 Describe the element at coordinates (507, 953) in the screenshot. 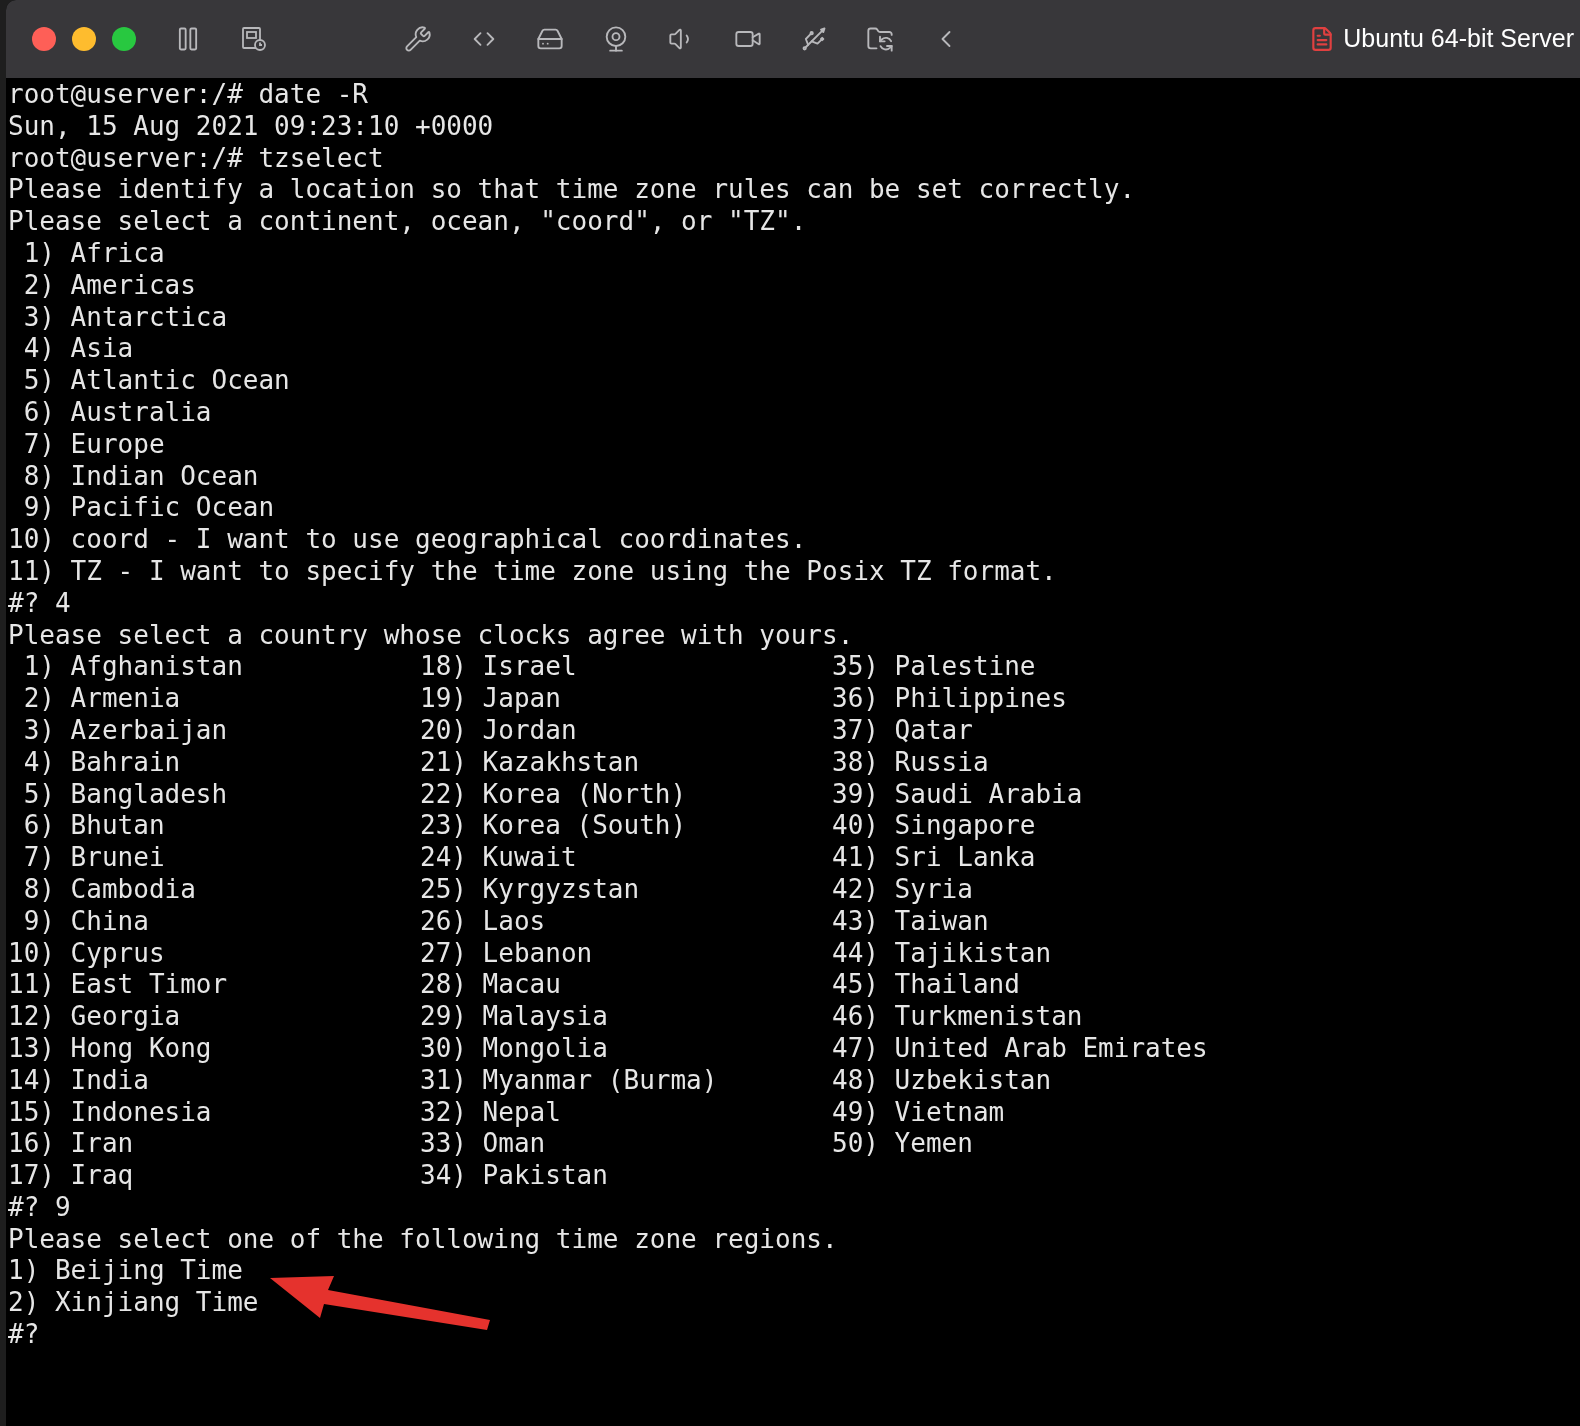

I see `terminal-text: 27) Lebanon` at that location.